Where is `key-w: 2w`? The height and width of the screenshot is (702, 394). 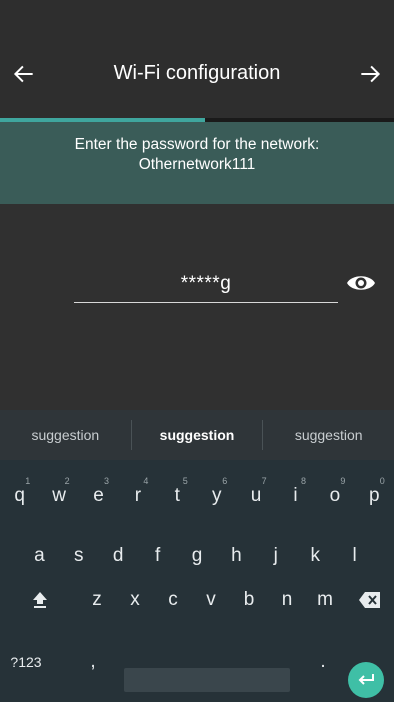 key-w: 2w is located at coordinates (58, 496).